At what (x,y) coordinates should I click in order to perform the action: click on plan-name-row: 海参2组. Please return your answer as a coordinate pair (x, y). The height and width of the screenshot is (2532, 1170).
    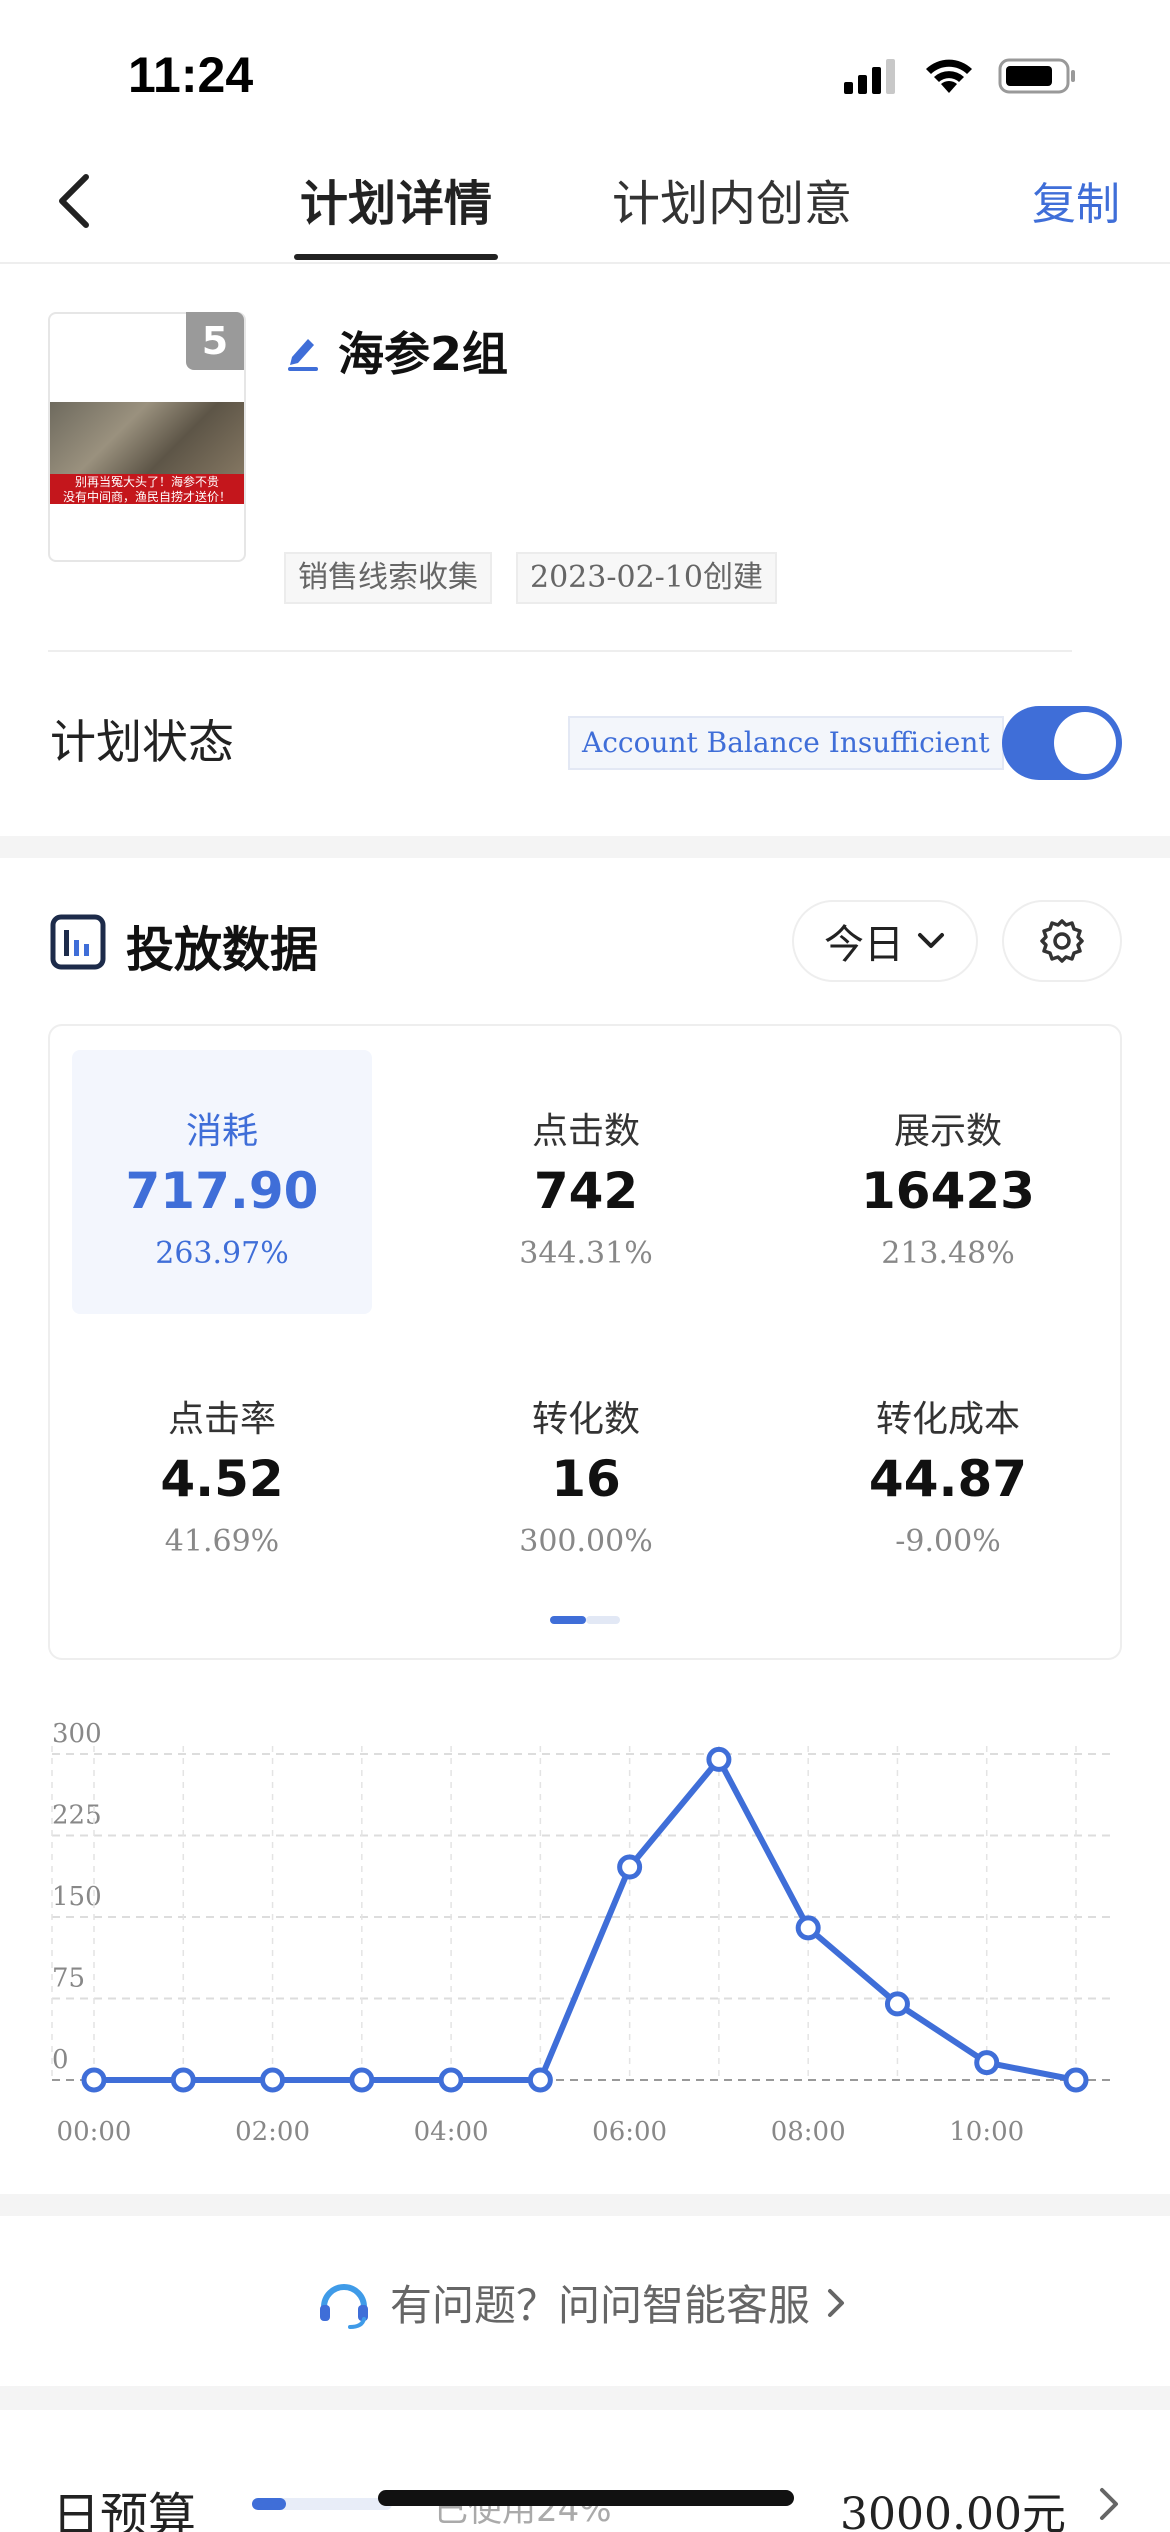
    Looking at the image, I should click on (397, 351).